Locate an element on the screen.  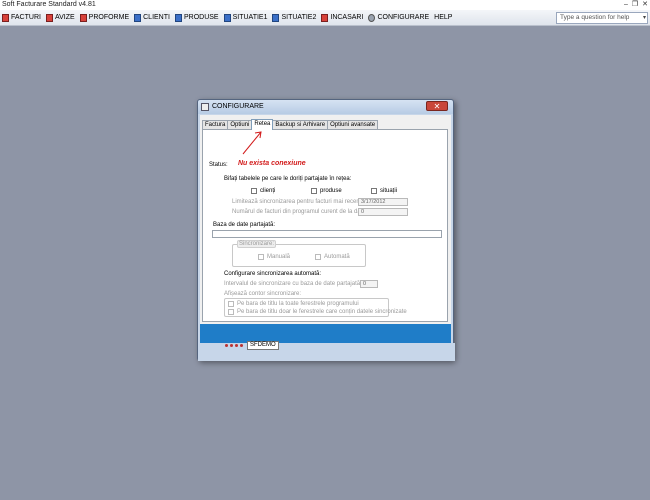
check-label: situații is located at coordinates (389, 191).